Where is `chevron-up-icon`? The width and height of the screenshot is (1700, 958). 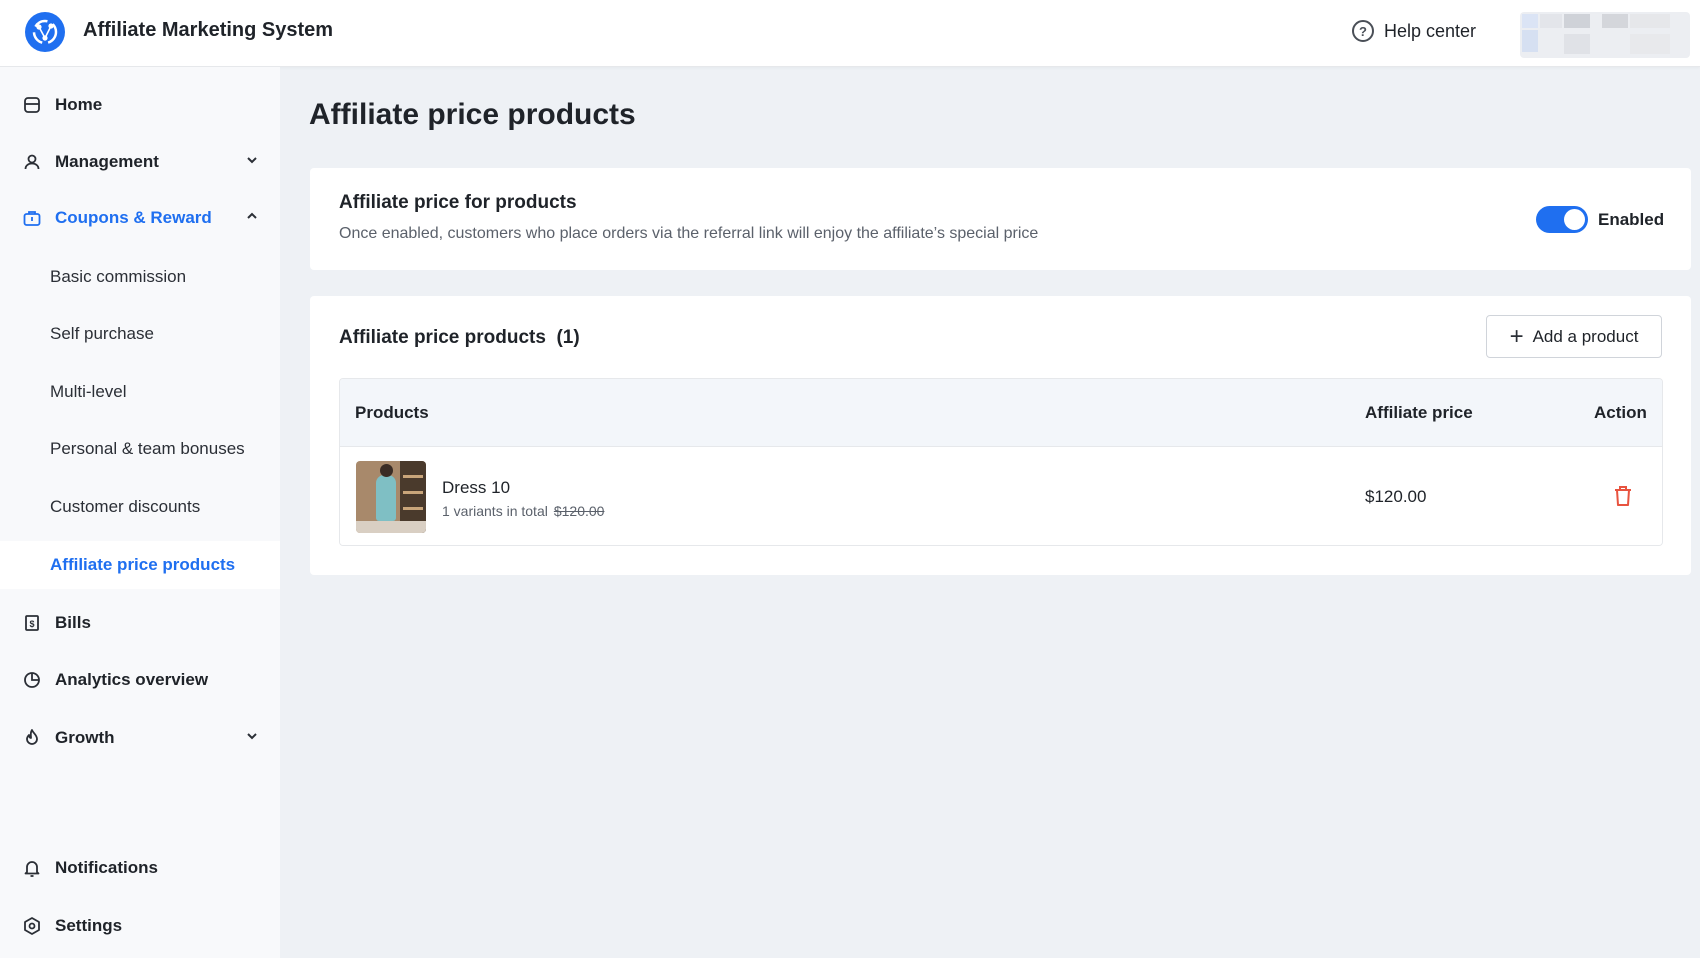 chevron-up-icon is located at coordinates (252, 215).